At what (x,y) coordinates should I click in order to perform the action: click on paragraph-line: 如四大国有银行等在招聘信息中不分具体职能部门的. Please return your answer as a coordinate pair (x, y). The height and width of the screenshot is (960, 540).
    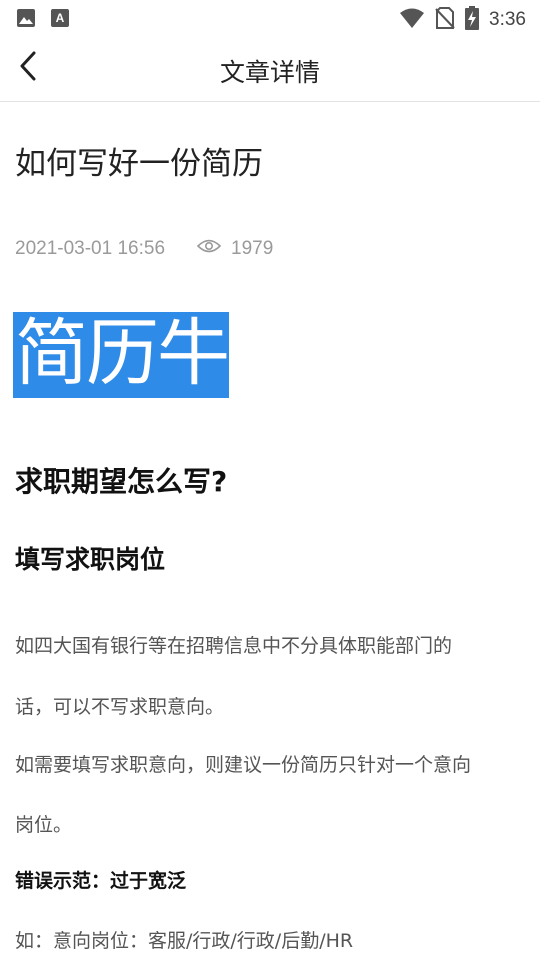
    Looking at the image, I should click on (234, 646).